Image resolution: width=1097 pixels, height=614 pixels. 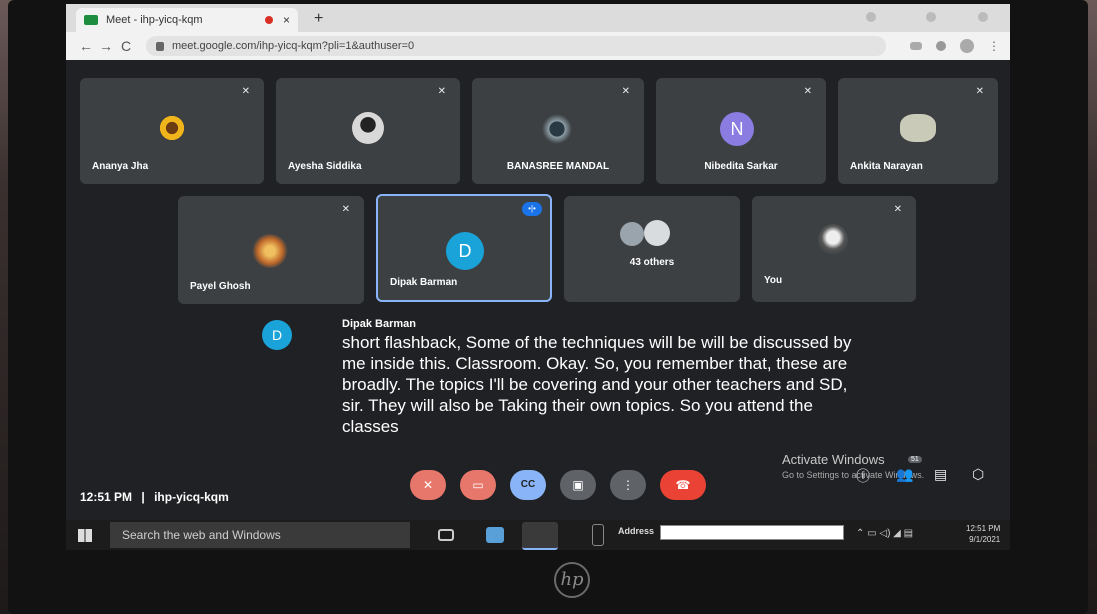 I want to click on hp-logo: hp, so click(x=572, y=580).